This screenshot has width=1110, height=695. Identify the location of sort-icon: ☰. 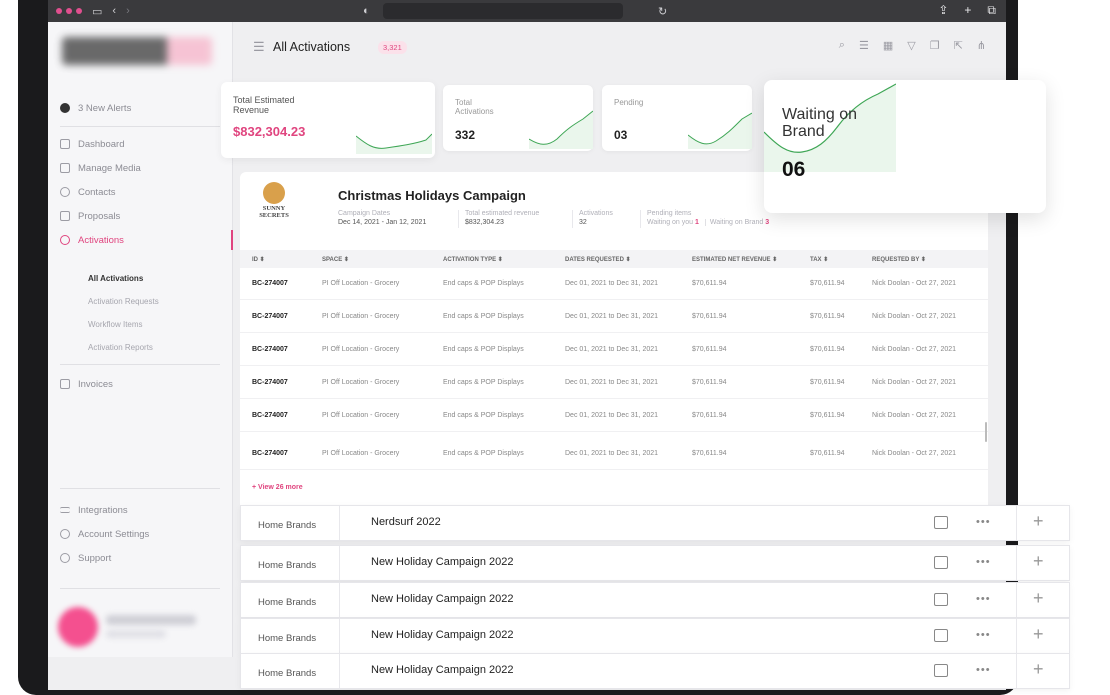
(864, 45).